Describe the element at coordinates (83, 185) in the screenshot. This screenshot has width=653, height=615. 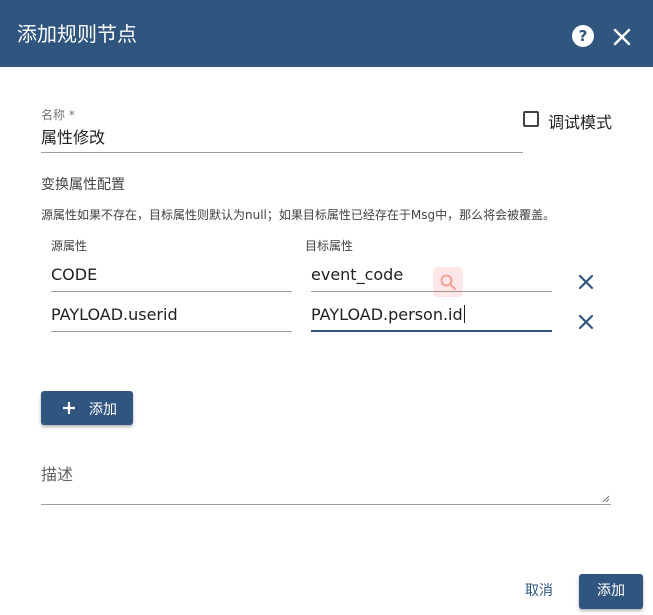
I see `transform-config-title: 变换属性配置` at that location.